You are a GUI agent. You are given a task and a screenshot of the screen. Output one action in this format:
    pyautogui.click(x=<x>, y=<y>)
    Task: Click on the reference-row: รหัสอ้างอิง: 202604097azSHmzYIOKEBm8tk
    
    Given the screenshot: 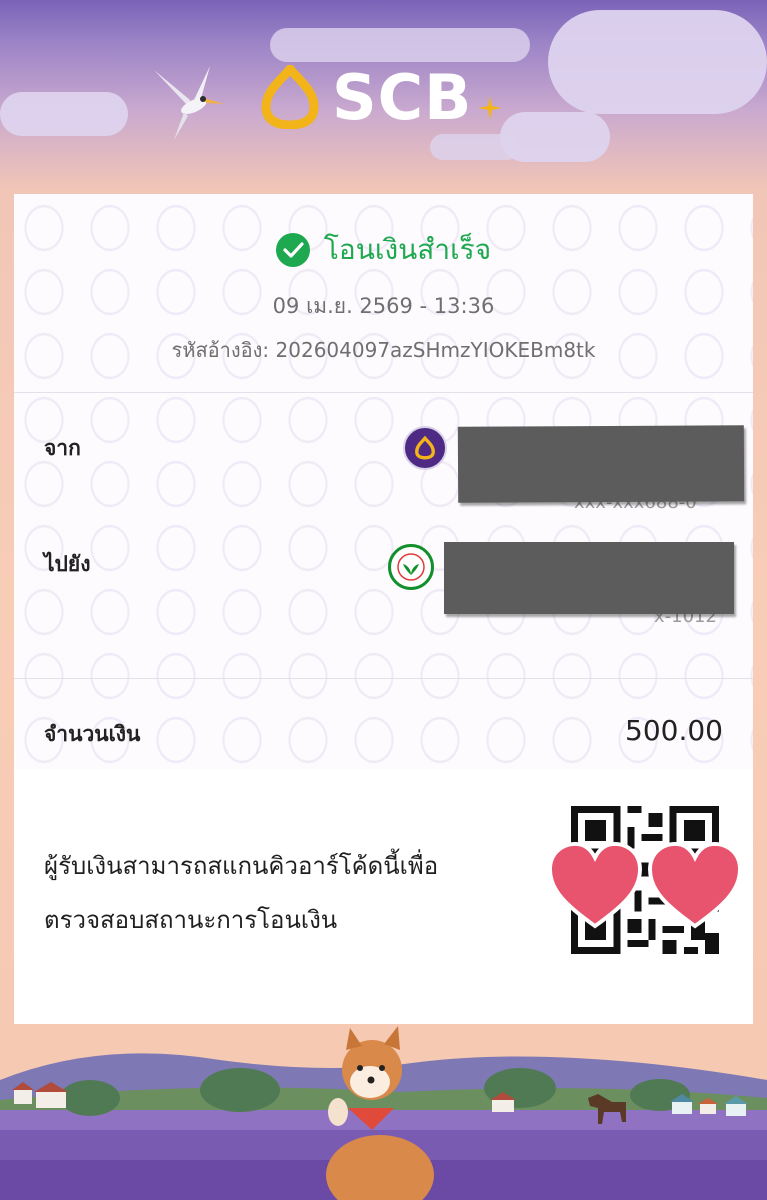 What is the action you would take?
    pyautogui.click(x=383, y=350)
    